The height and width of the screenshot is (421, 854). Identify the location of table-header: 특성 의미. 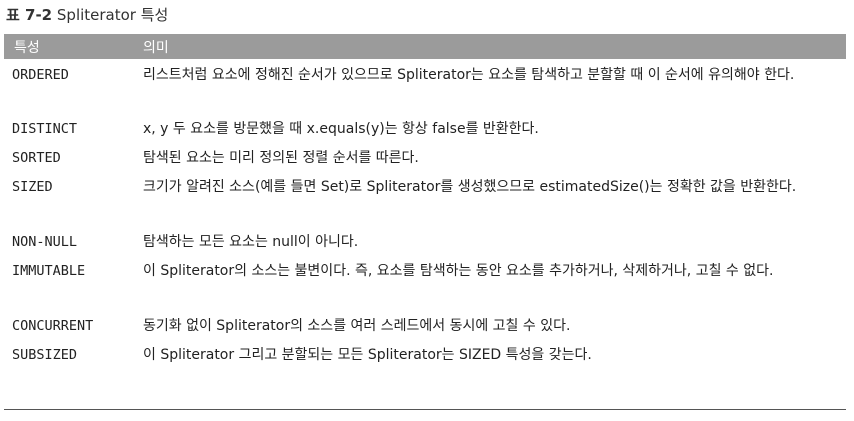
(425, 46).